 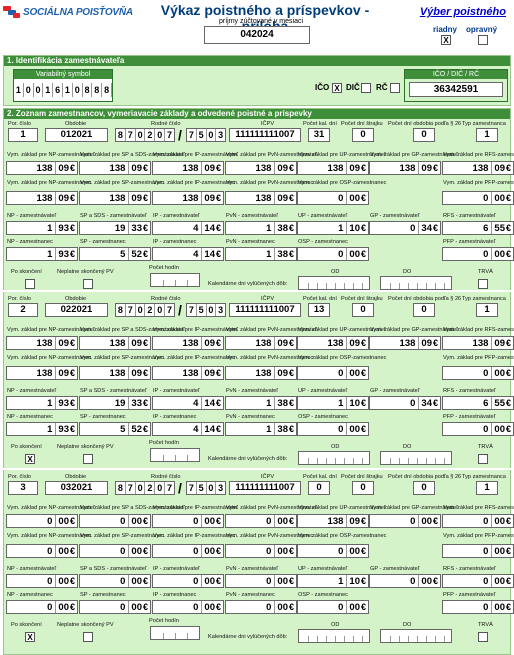 What do you see at coordinates (456, 89) in the screenshot?
I see `id-value: 36342591` at bounding box center [456, 89].